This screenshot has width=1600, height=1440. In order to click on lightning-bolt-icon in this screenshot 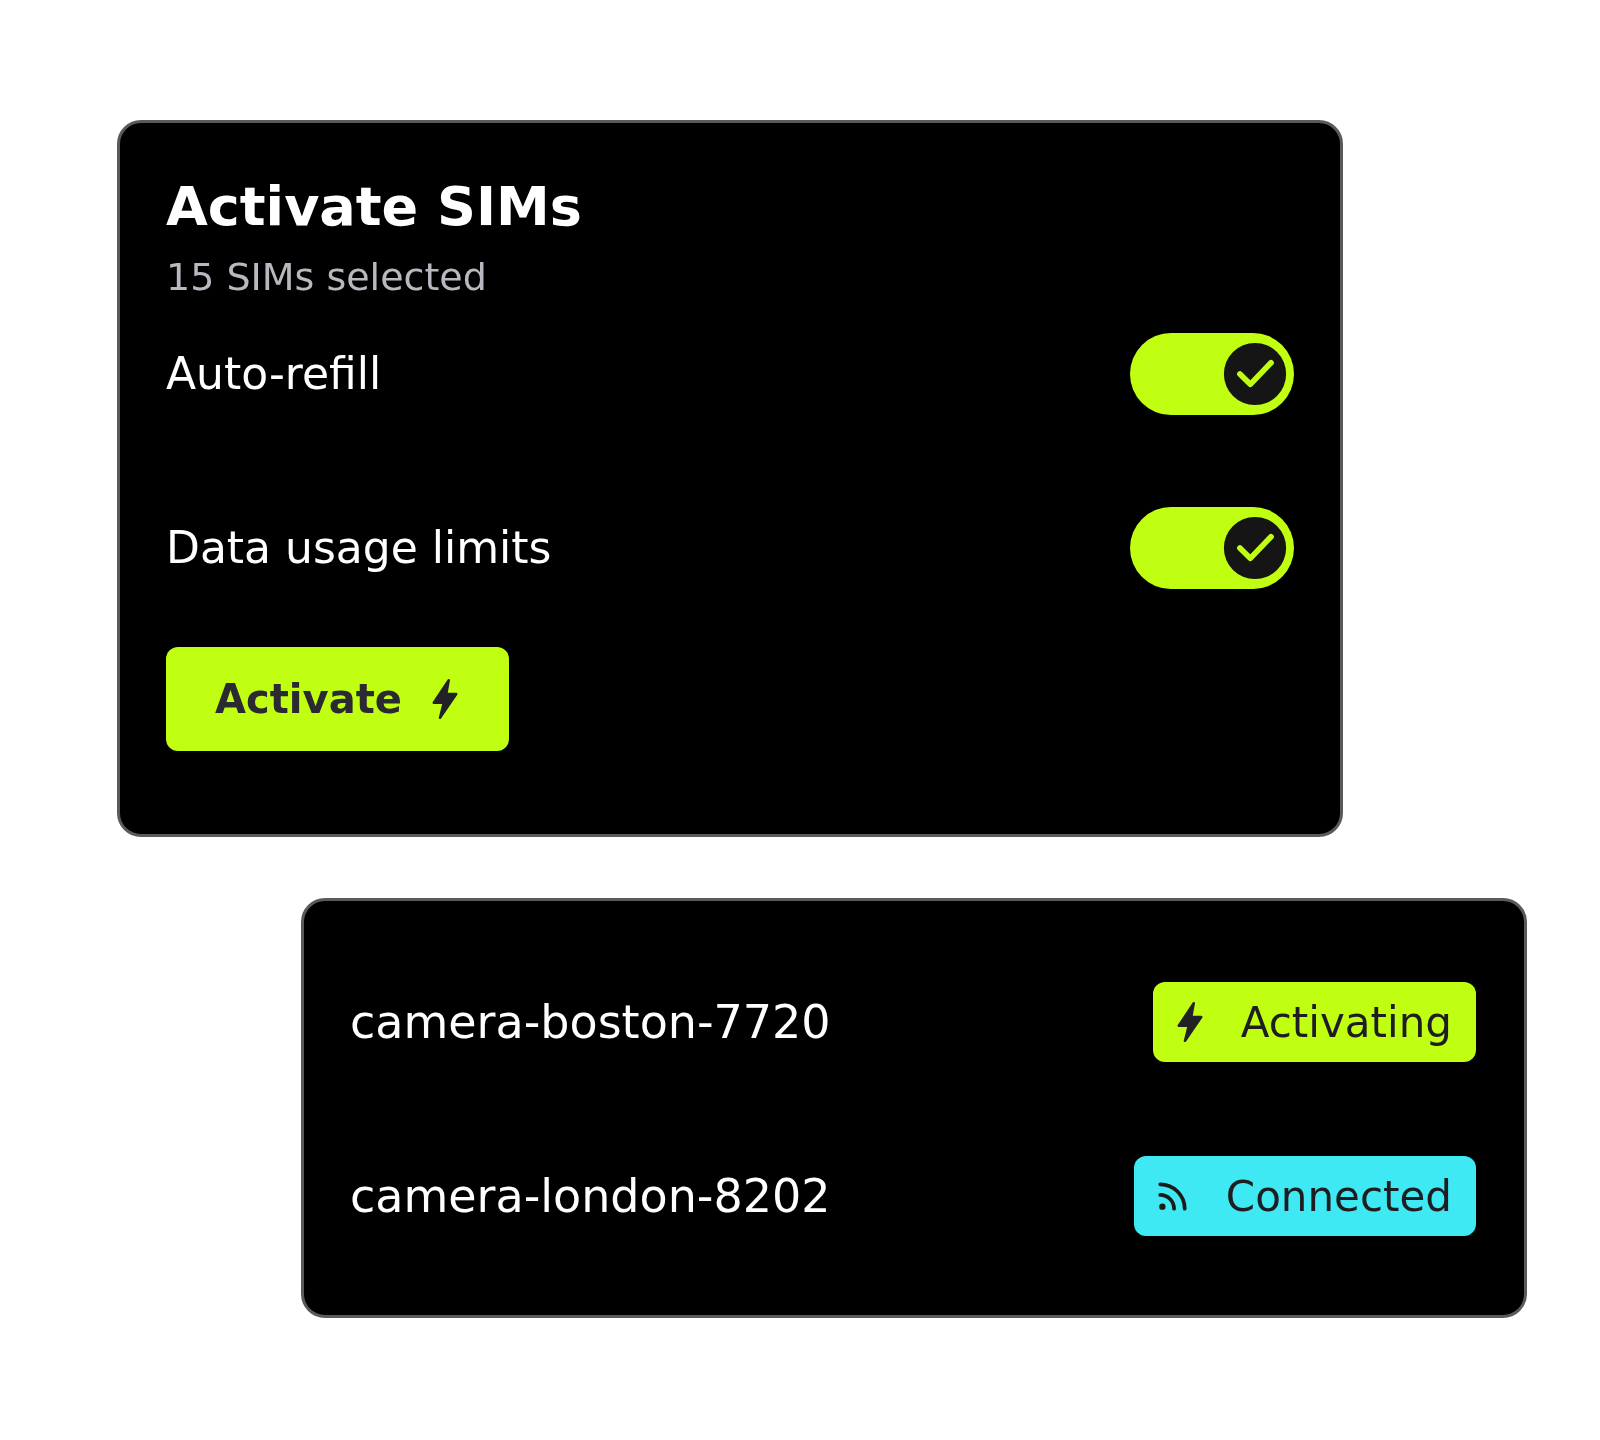, I will do `click(1189, 1022)`.